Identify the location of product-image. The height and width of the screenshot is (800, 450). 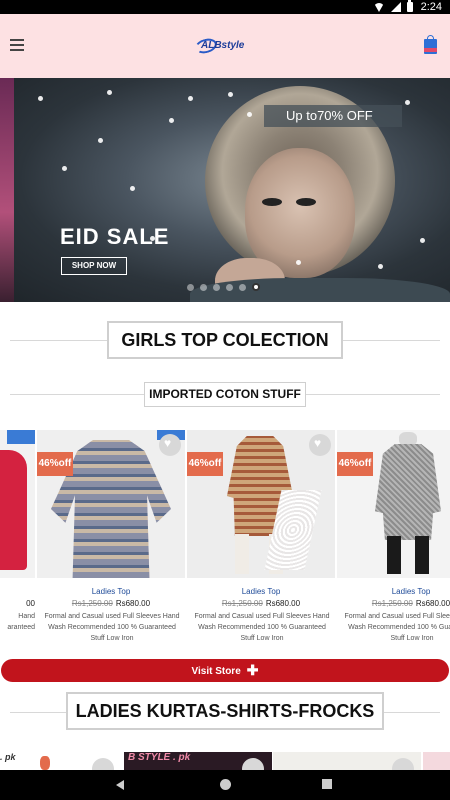
(436, 762).